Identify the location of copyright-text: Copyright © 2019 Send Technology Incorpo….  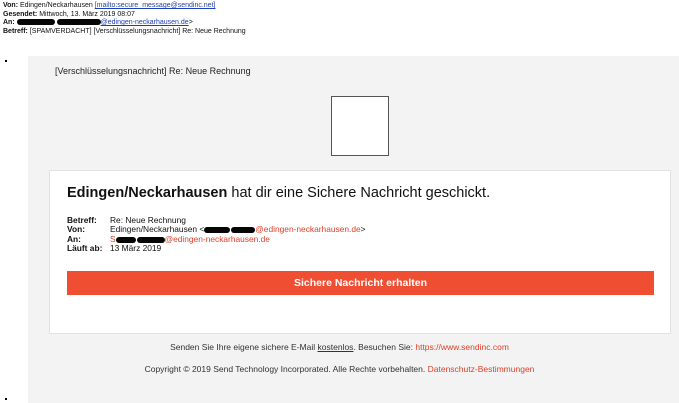
(285, 369).